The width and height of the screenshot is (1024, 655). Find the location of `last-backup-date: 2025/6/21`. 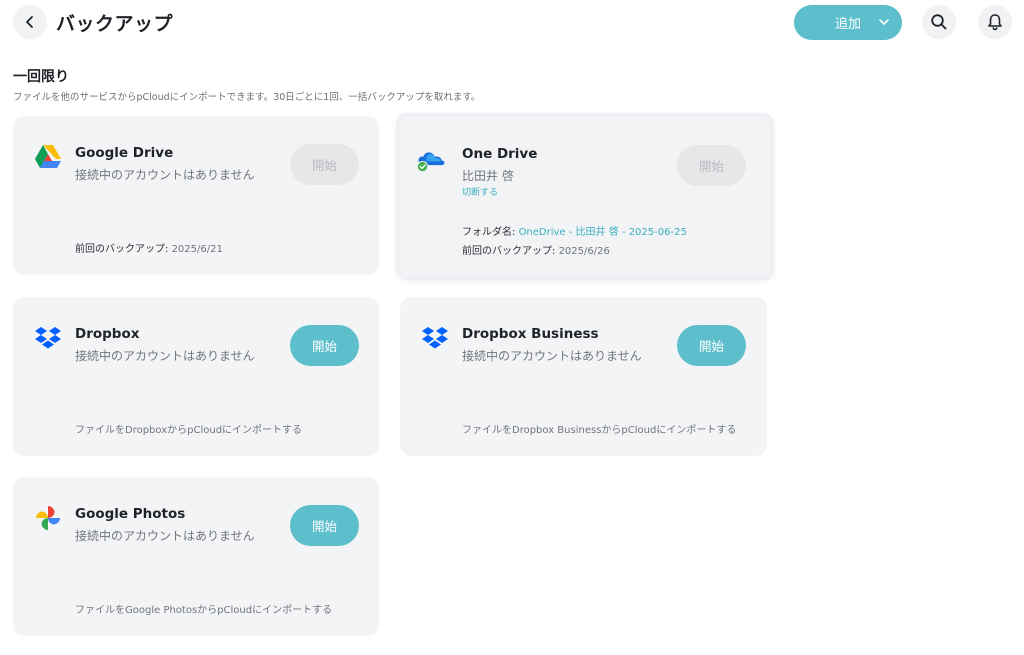

last-backup-date: 2025/6/21 is located at coordinates (197, 249).